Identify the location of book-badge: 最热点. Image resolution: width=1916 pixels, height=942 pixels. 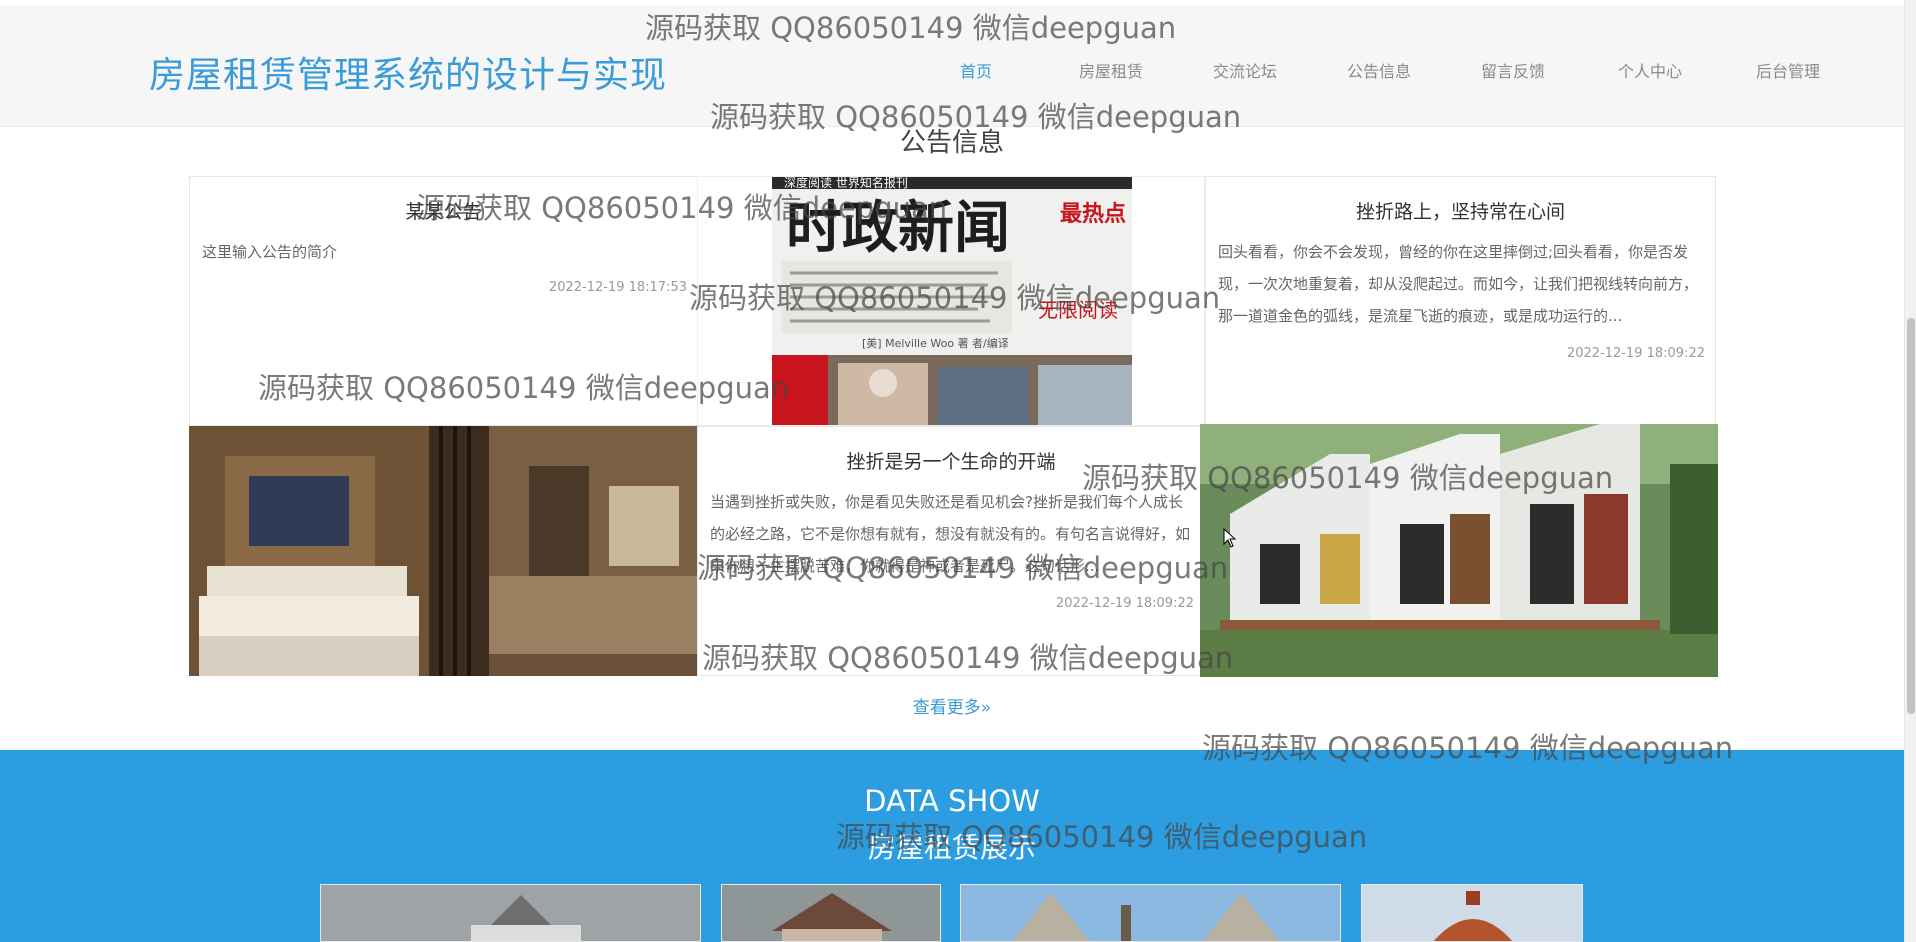
(1093, 214).